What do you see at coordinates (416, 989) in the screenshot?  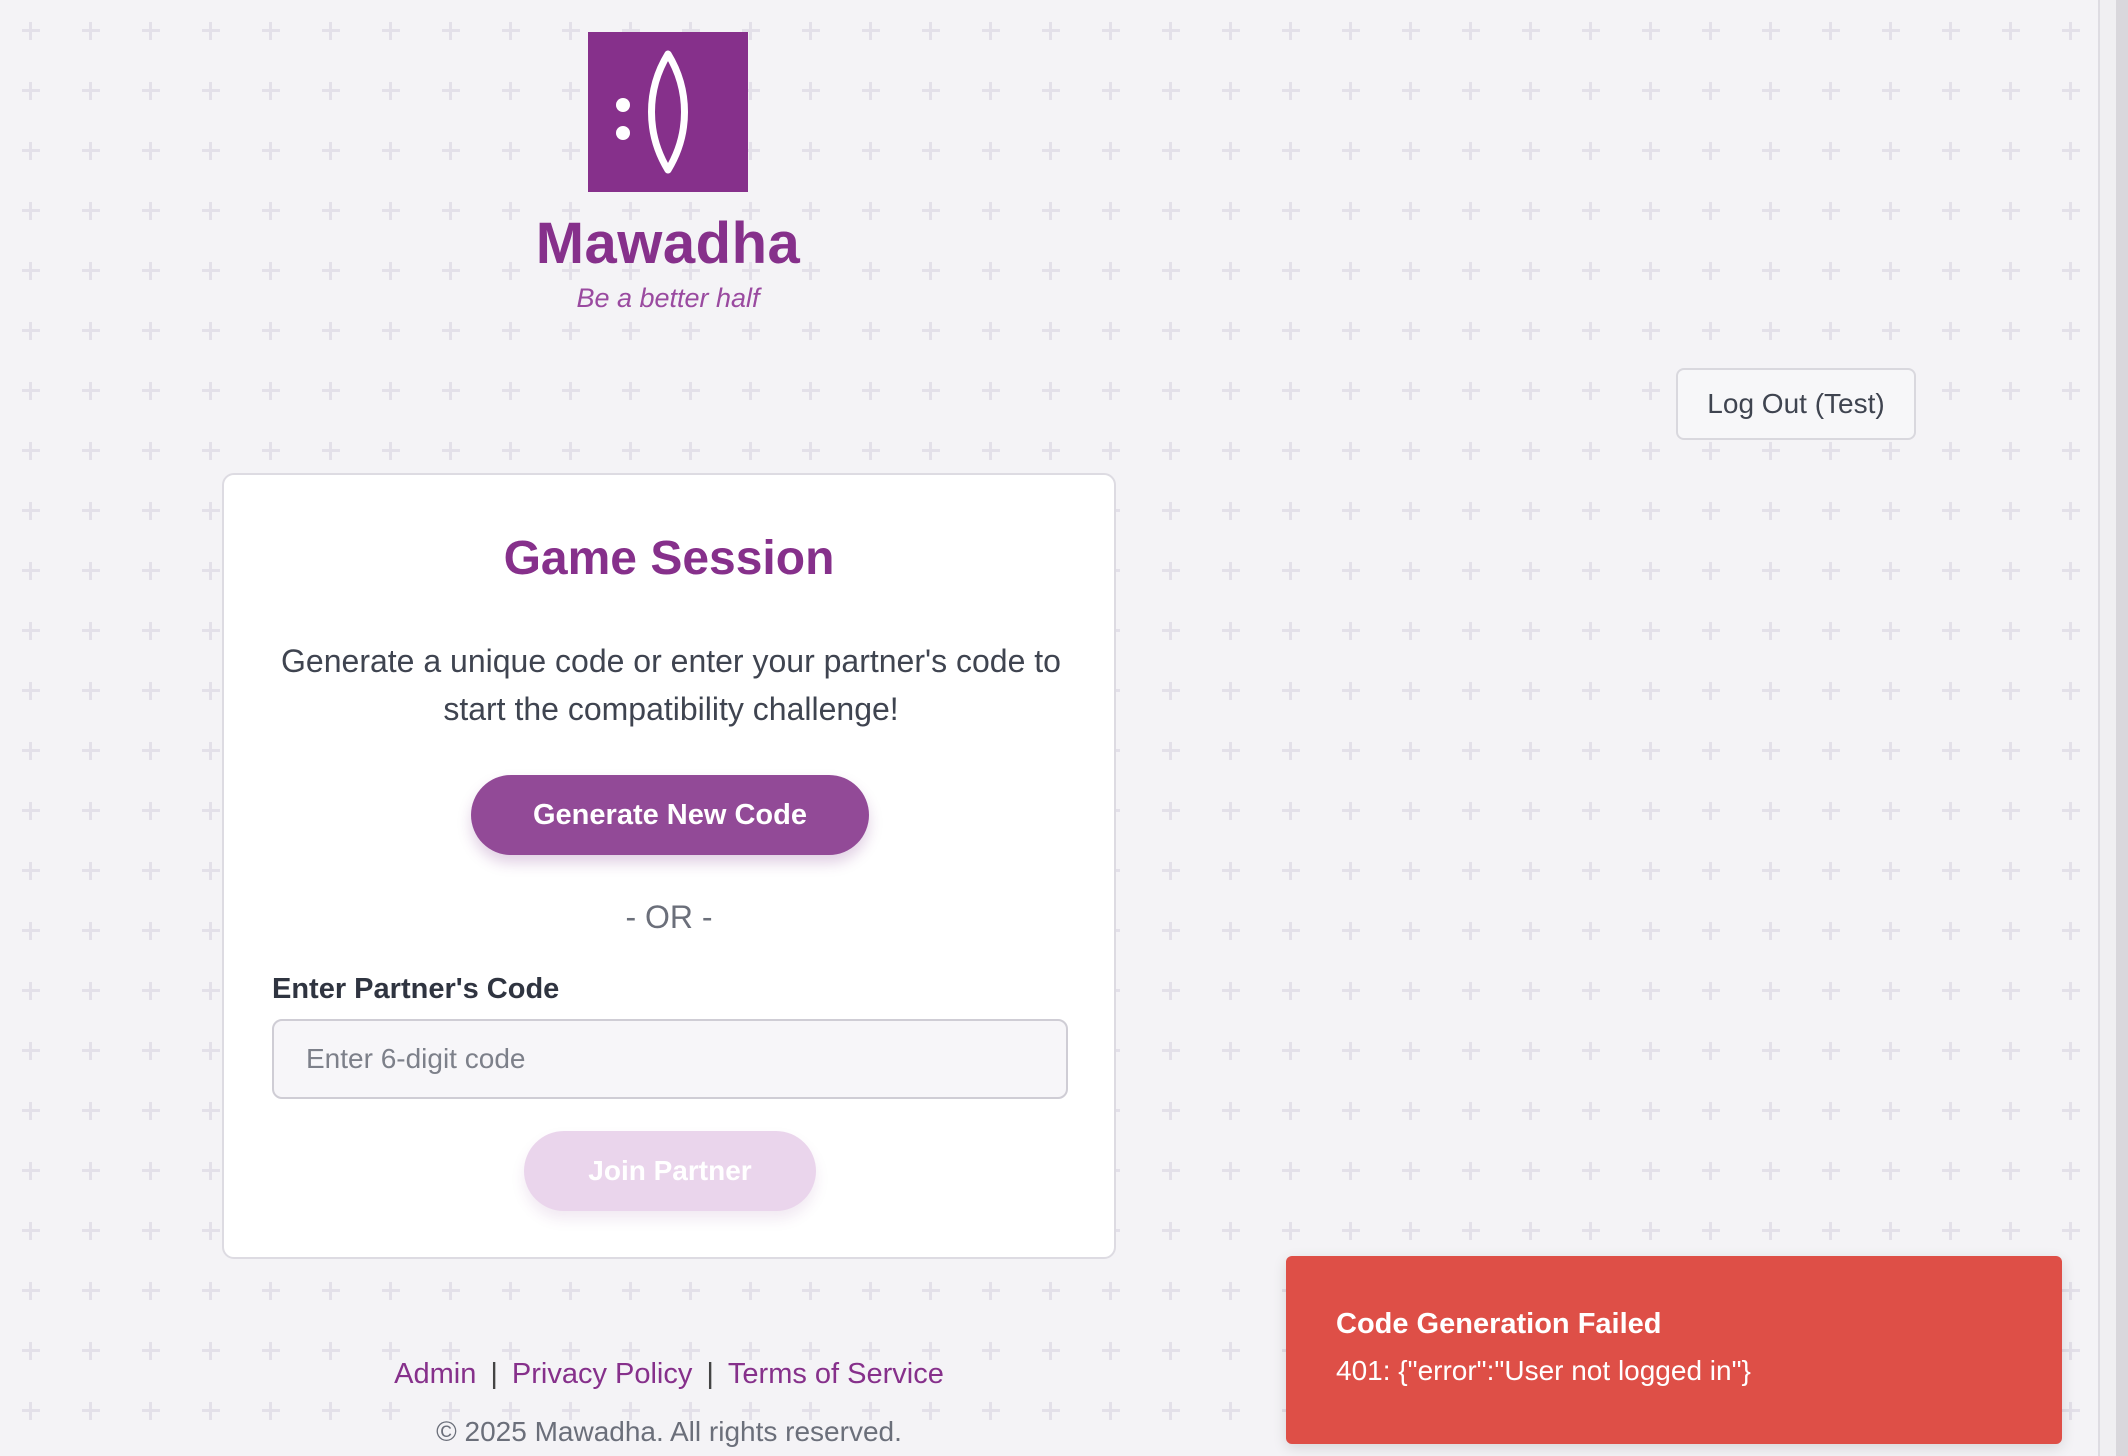 I see `partner-code-label: Enter Partner's Code` at bounding box center [416, 989].